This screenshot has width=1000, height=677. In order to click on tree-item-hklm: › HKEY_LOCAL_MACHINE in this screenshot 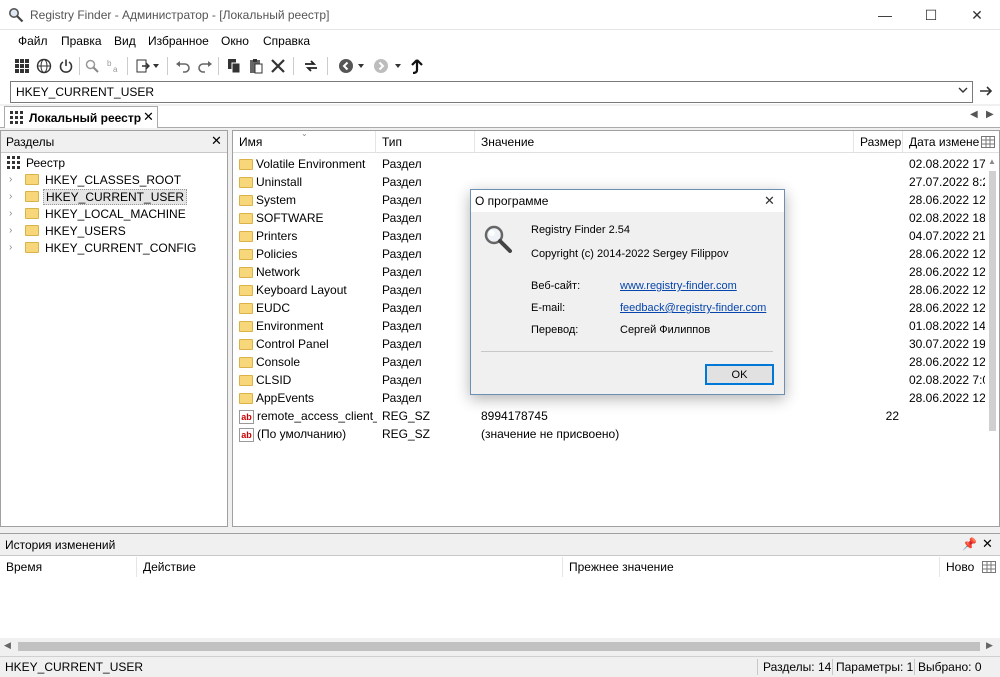, I will do `click(97, 213)`.